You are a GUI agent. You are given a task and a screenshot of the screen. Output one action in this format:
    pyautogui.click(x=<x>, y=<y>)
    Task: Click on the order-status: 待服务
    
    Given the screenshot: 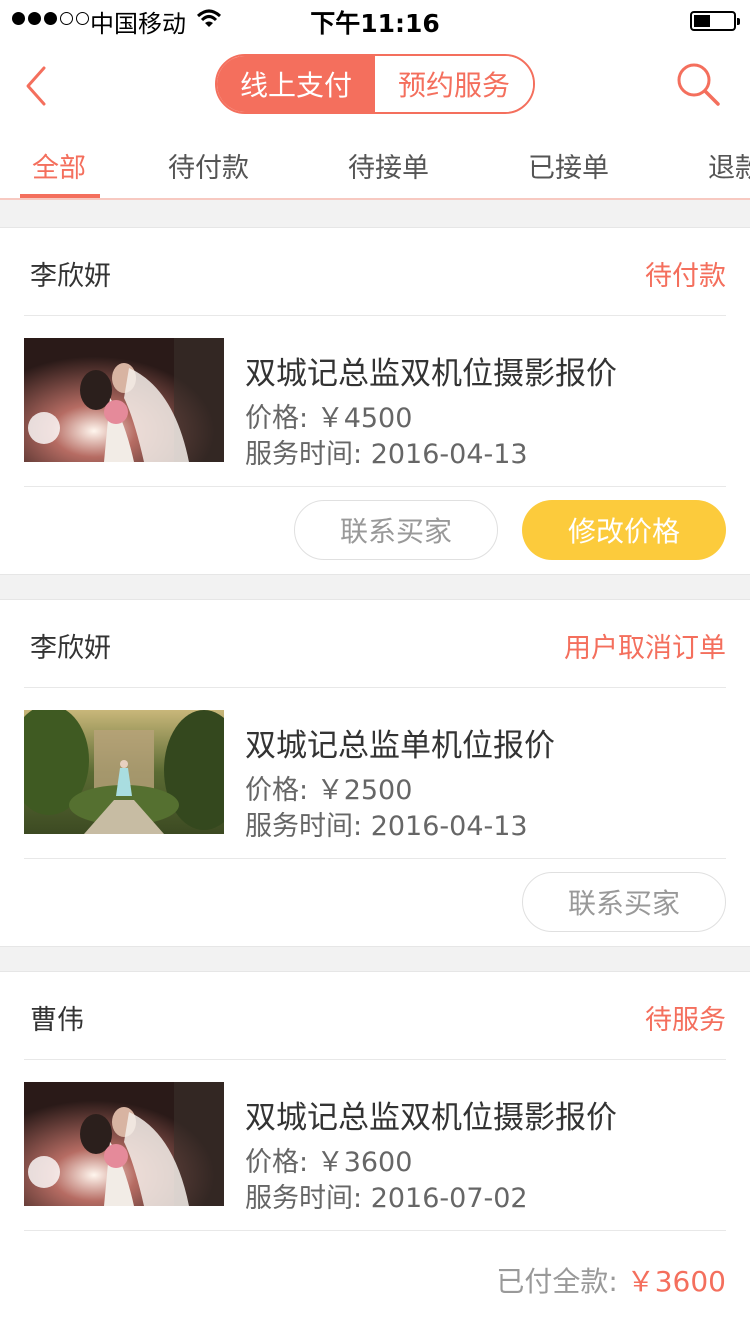 What is the action you would take?
    pyautogui.click(x=685, y=1020)
    